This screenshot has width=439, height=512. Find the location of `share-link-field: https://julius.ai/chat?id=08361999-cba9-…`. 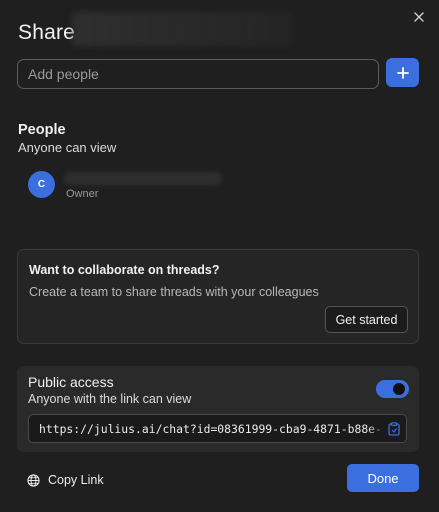

share-link-field: https://julius.ai/chat?id=08361999-cba9-… is located at coordinates (217, 428).